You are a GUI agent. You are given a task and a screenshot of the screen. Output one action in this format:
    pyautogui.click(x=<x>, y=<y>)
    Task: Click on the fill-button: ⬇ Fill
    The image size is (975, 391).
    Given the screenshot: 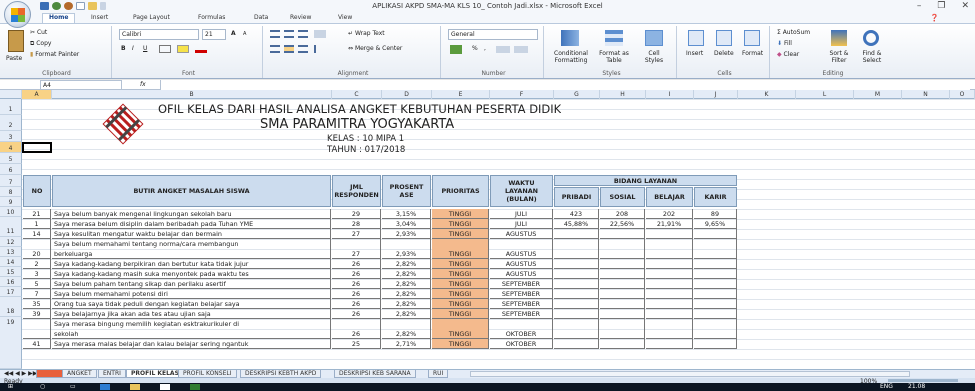 What is the action you would take?
    pyautogui.click(x=784, y=43)
    